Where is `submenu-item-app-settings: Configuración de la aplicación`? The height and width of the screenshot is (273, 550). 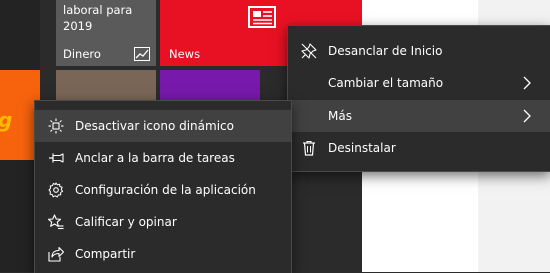
submenu-item-app-settings: Configuración de la aplicación is located at coordinates (163, 190).